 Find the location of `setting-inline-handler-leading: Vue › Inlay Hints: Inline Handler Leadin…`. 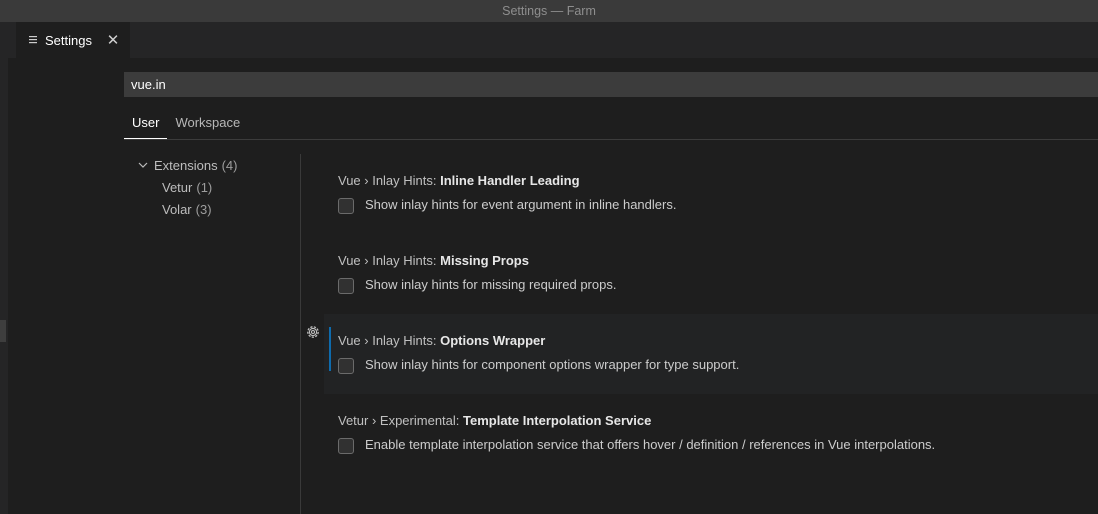

setting-inline-handler-leading: Vue › Inlay Hints: Inline Handler Leadin… is located at coordinates (711, 194).